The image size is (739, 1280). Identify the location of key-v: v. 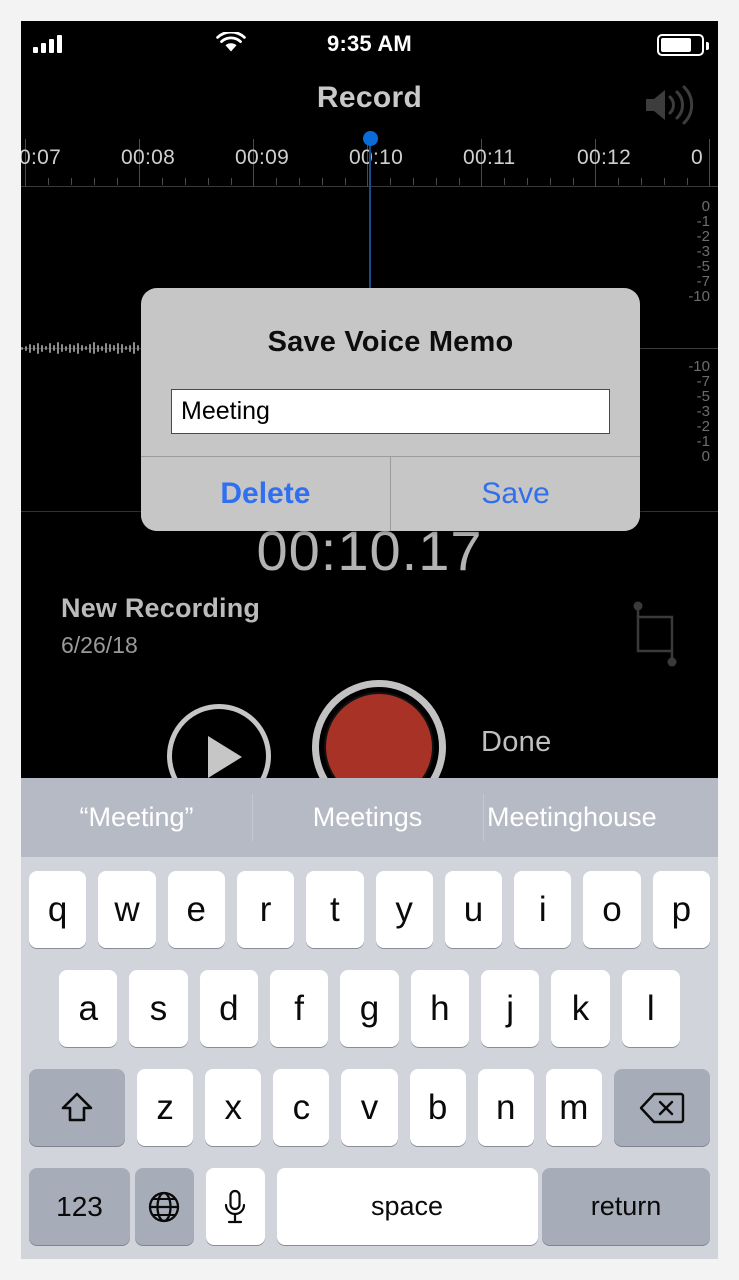
(369, 1107).